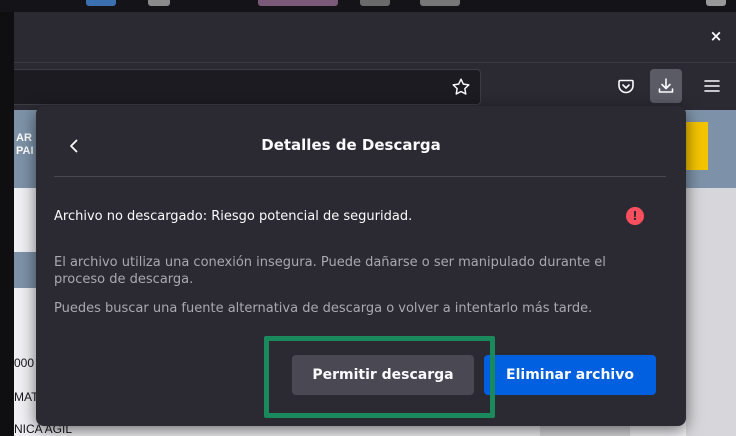 The image size is (736, 436). I want to click on page-header-text: AR PAI, so click(25, 145).